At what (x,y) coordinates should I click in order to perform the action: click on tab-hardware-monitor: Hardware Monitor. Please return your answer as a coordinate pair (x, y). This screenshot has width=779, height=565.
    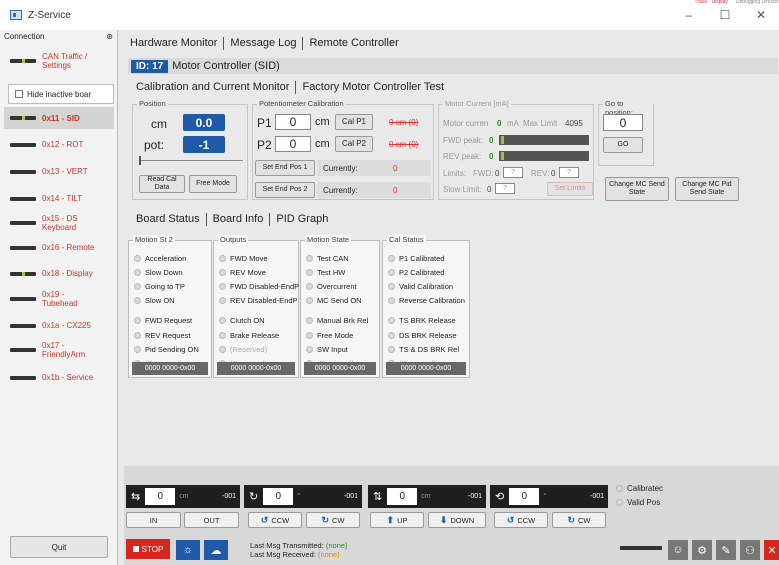
    Looking at the image, I should click on (174, 43).